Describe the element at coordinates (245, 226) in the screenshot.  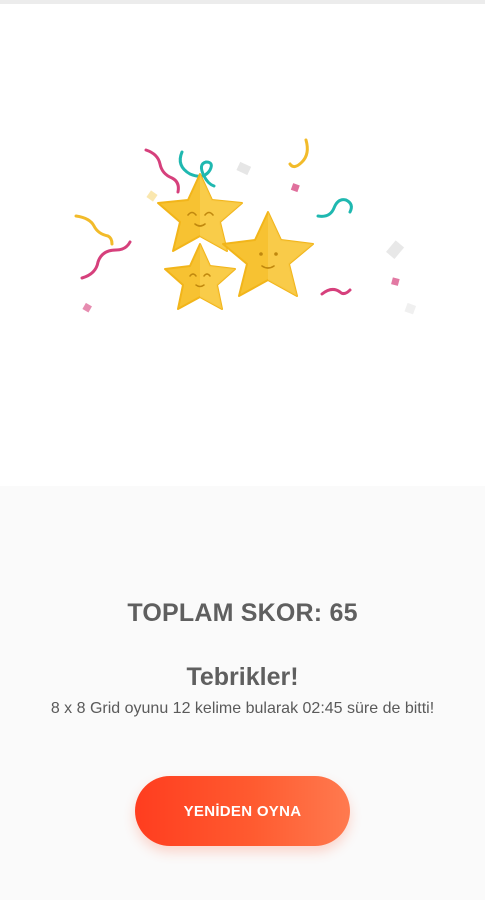
I see `celebration-stars-icon` at that location.